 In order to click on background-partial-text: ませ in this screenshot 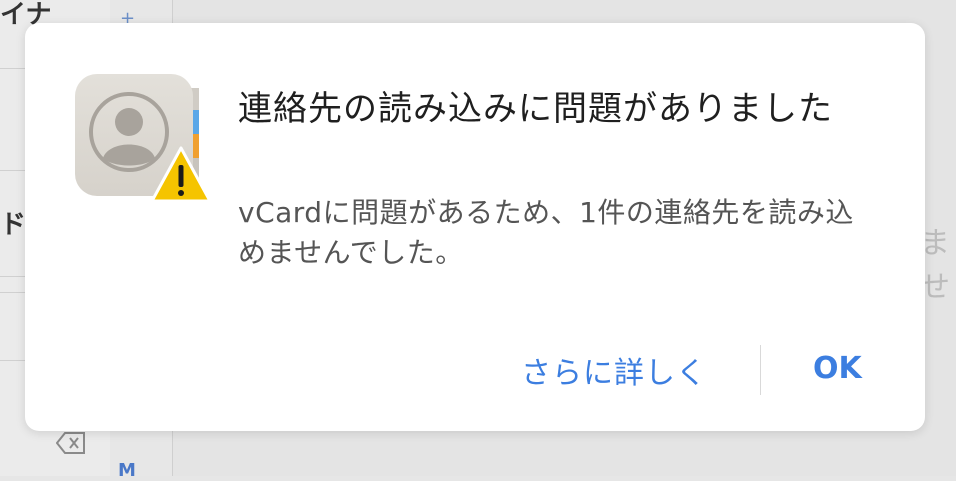, I will do `click(935, 265)`.